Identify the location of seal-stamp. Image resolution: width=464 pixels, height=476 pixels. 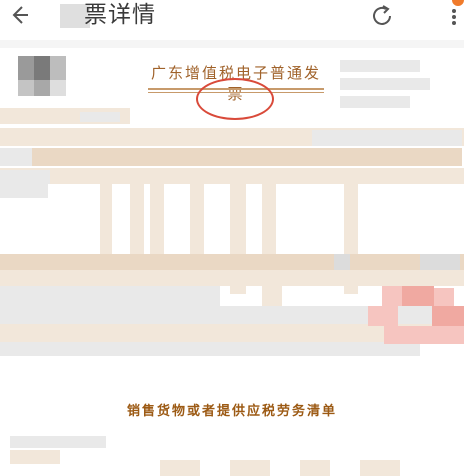
(235, 99).